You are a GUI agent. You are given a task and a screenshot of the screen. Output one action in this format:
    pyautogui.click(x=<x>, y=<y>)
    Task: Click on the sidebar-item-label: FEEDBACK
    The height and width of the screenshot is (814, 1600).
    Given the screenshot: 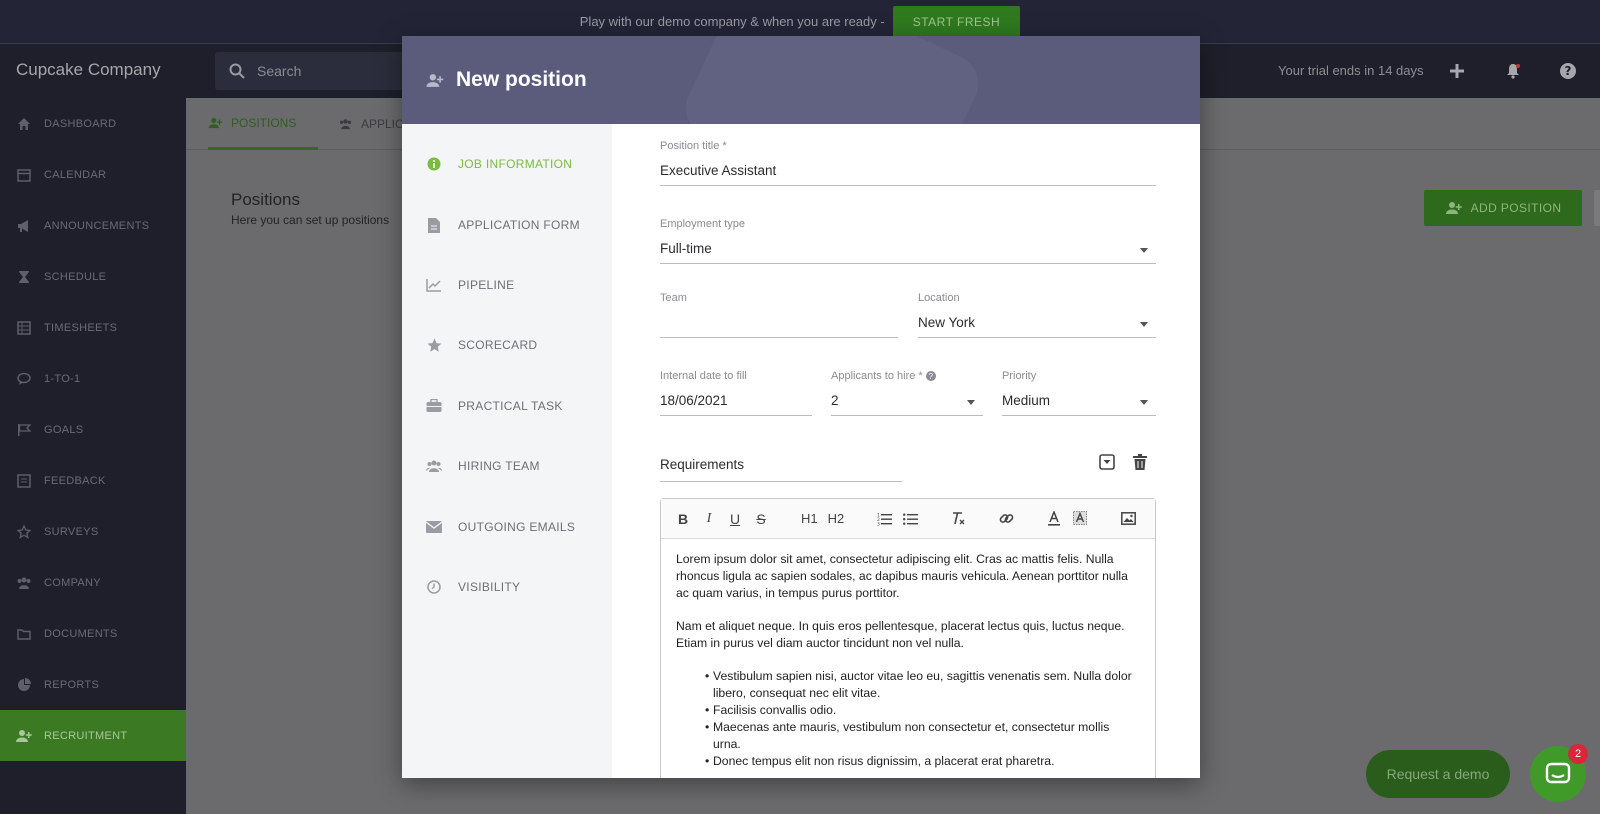 What is the action you would take?
    pyautogui.click(x=75, y=480)
    